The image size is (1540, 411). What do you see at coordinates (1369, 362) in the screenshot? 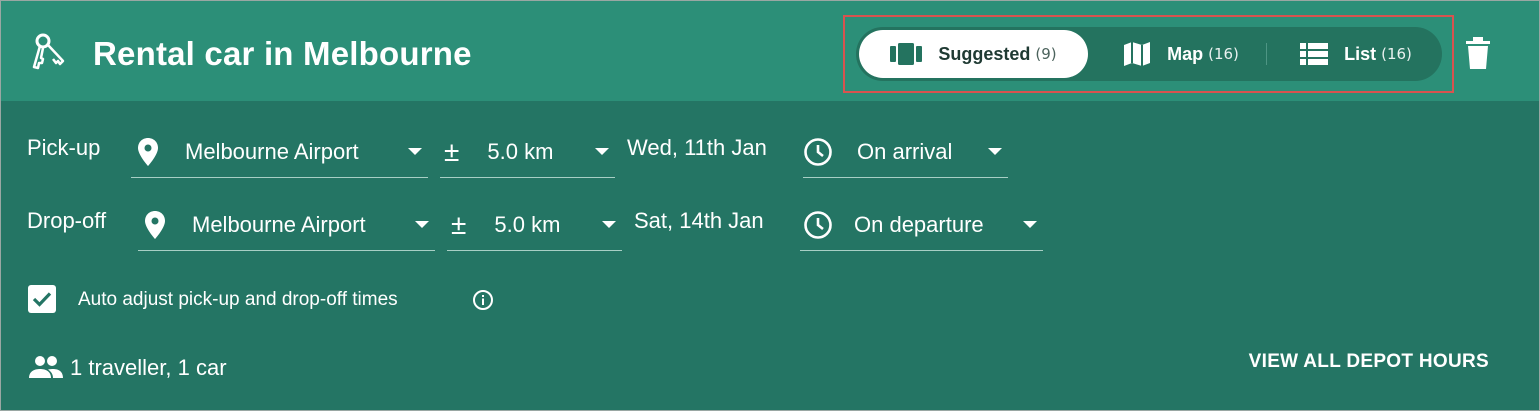
I see `view-depot-hours-link: VIEW ALL DEPOT HOURS` at bounding box center [1369, 362].